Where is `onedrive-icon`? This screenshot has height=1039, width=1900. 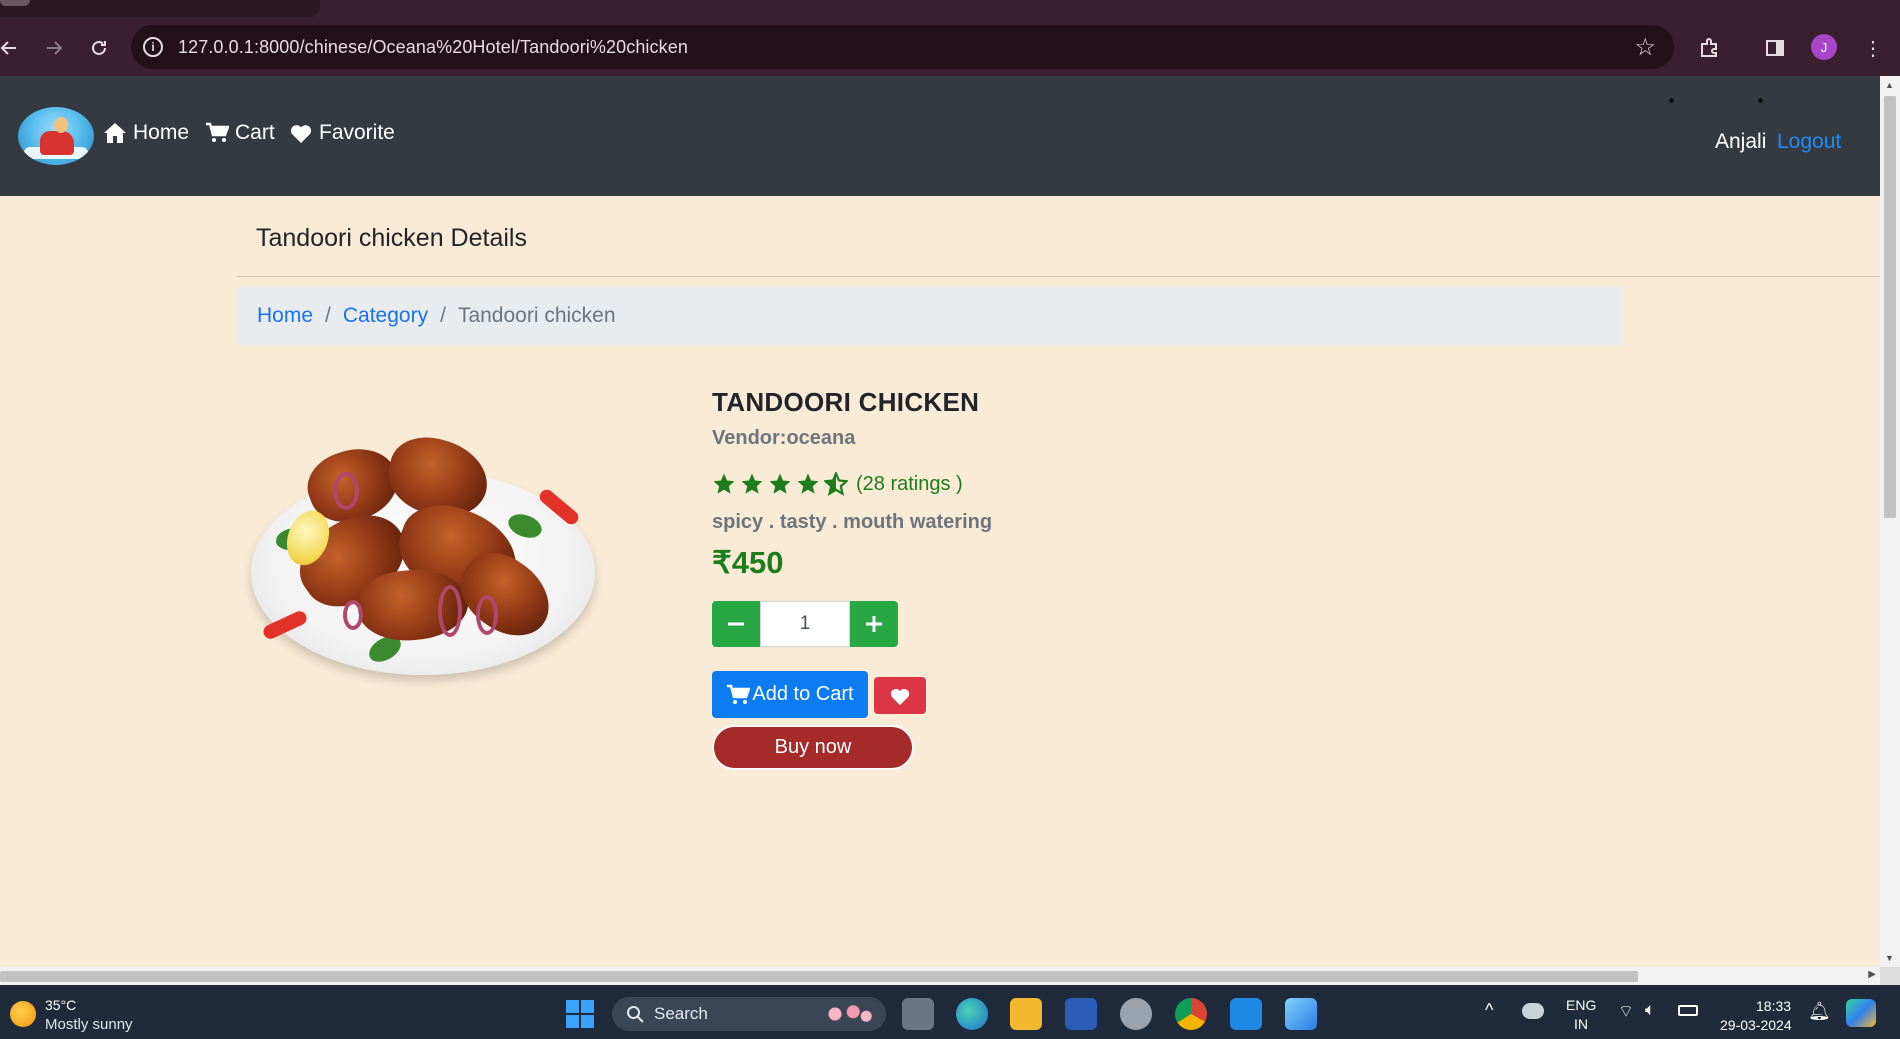 onedrive-icon is located at coordinates (1533, 1011).